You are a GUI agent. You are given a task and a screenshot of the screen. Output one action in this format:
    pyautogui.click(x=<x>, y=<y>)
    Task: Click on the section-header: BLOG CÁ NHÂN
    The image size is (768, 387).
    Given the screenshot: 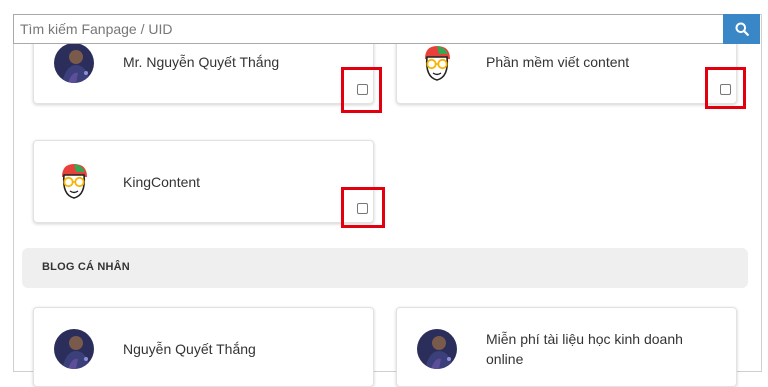 What is the action you would take?
    pyautogui.click(x=385, y=268)
    